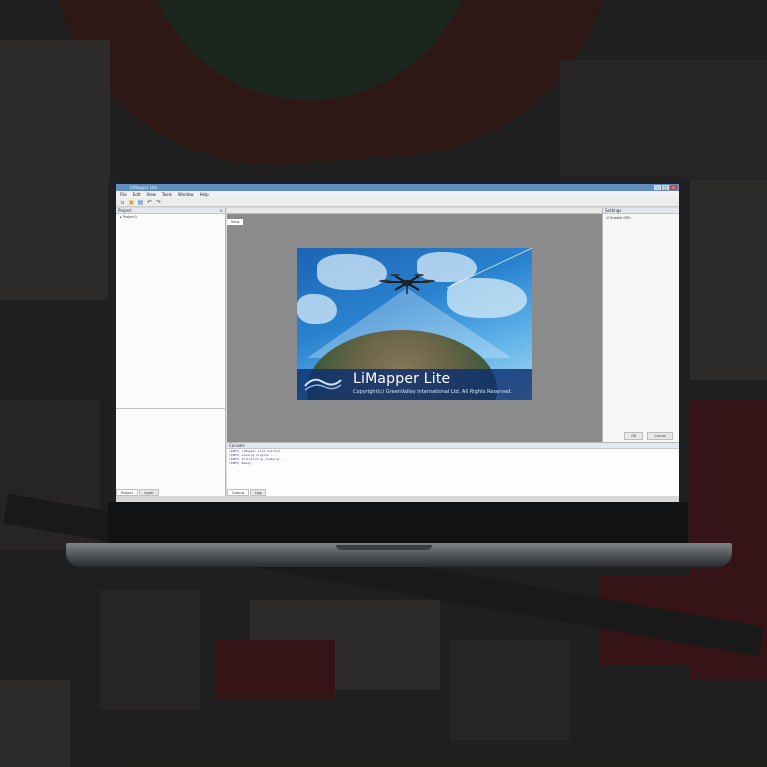 The image size is (767, 767). Describe the element at coordinates (167, 194) in the screenshot. I see `menu-tools: Tools` at that location.